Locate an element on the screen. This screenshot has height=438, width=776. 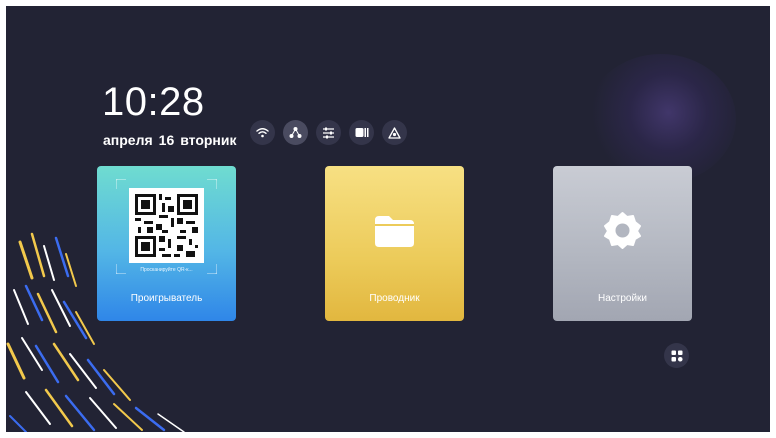
status-icon-bar is located at coordinates (328, 132).